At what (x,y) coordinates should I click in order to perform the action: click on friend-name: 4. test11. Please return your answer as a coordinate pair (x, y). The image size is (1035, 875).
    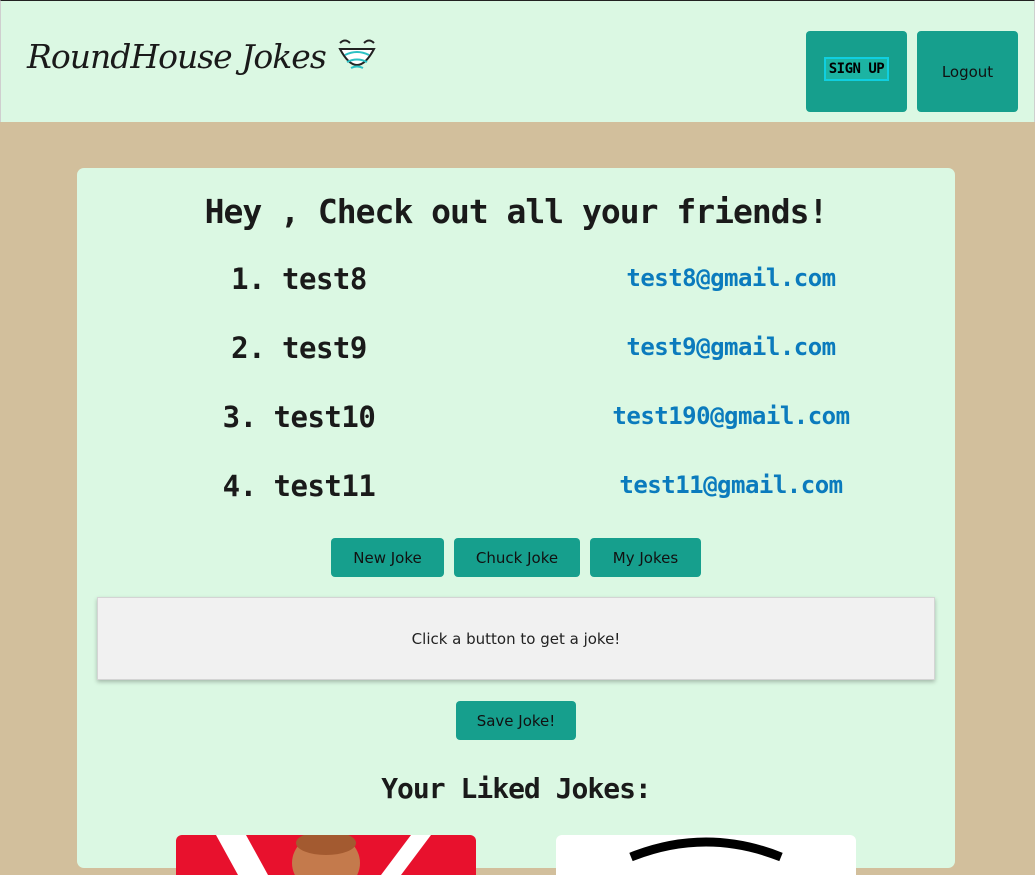
    Looking at the image, I should click on (299, 486).